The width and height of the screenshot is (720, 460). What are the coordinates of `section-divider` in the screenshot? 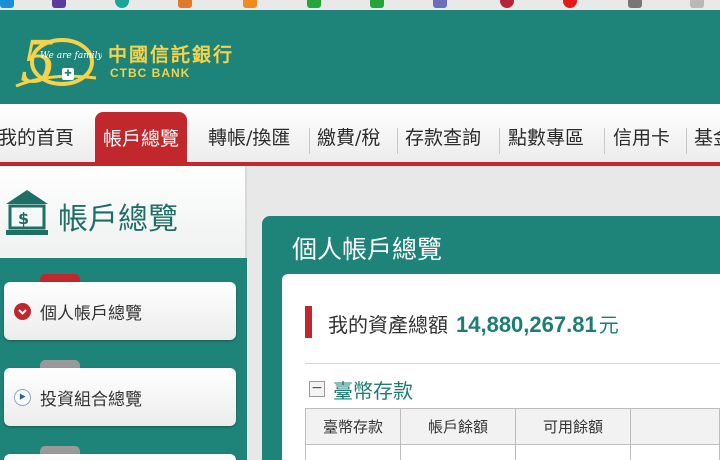 It's located at (512, 363).